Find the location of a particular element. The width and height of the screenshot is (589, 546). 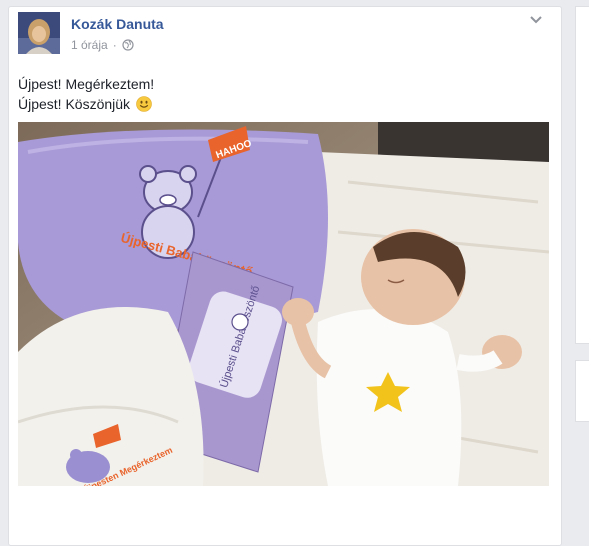

globe-icon is located at coordinates (128, 45).